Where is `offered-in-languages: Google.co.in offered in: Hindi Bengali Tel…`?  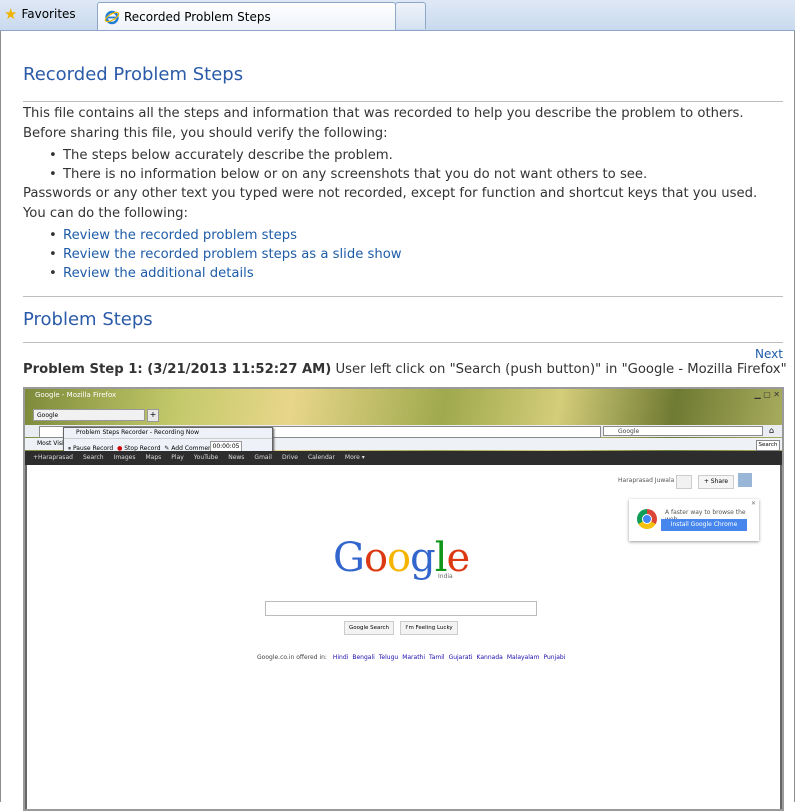
offered-in-languages: Google.co.in offered in: Hindi Bengali Tel… is located at coordinates (411, 657).